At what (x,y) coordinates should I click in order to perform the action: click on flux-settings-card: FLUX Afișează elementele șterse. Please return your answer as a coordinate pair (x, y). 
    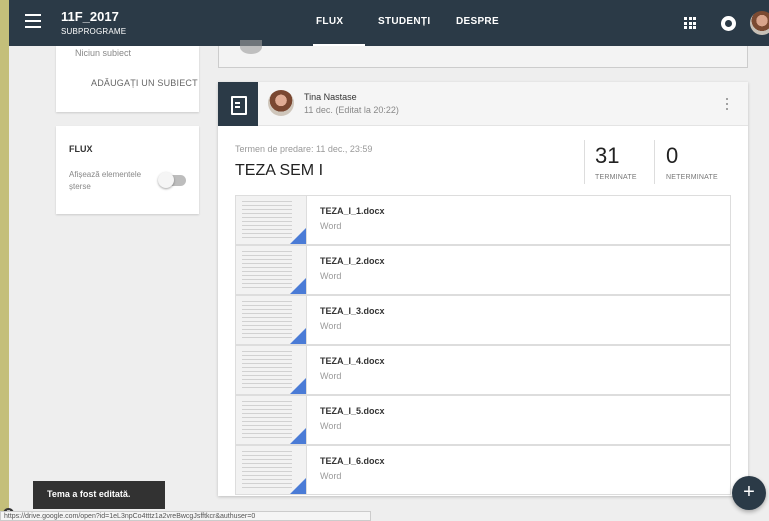
    Looking at the image, I should click on (127, 170).